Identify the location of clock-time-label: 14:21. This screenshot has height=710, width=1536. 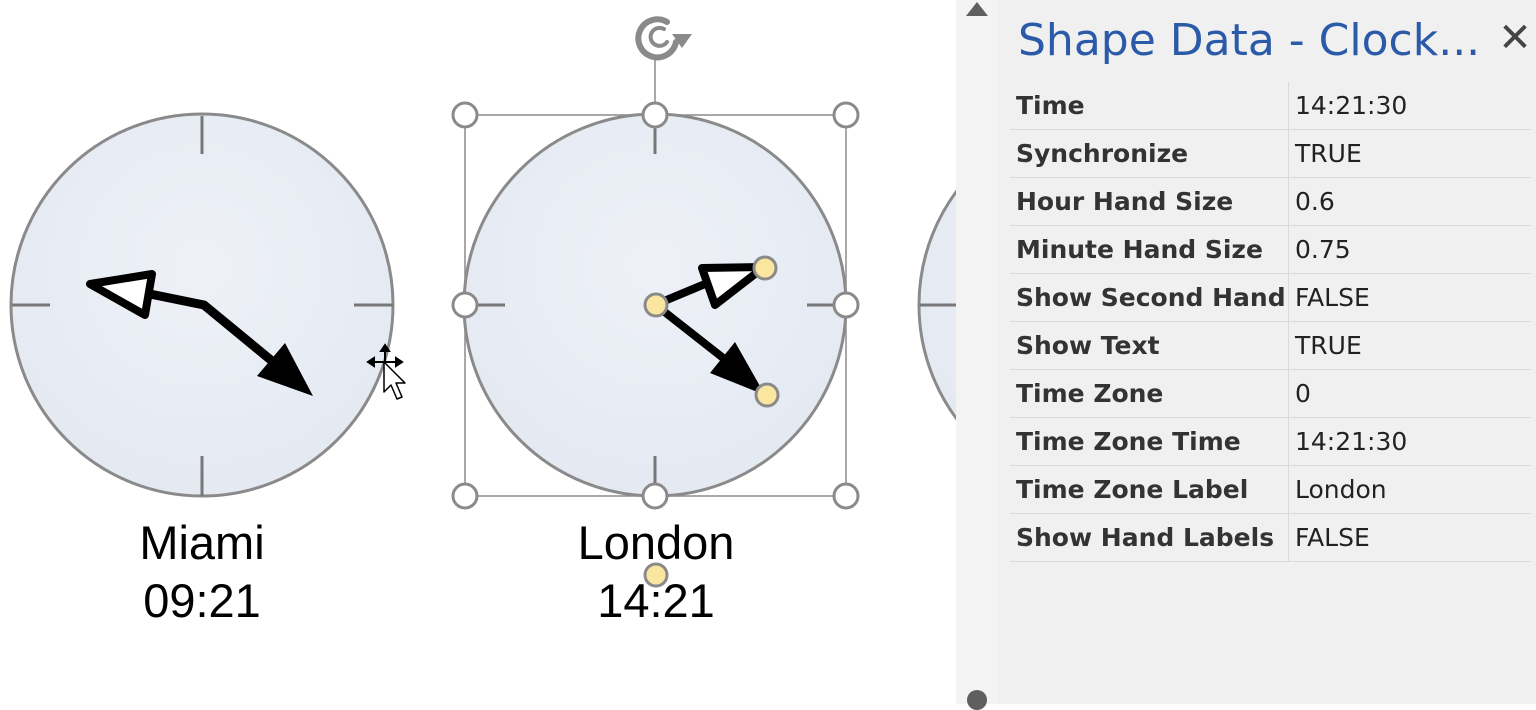
(656, 600).